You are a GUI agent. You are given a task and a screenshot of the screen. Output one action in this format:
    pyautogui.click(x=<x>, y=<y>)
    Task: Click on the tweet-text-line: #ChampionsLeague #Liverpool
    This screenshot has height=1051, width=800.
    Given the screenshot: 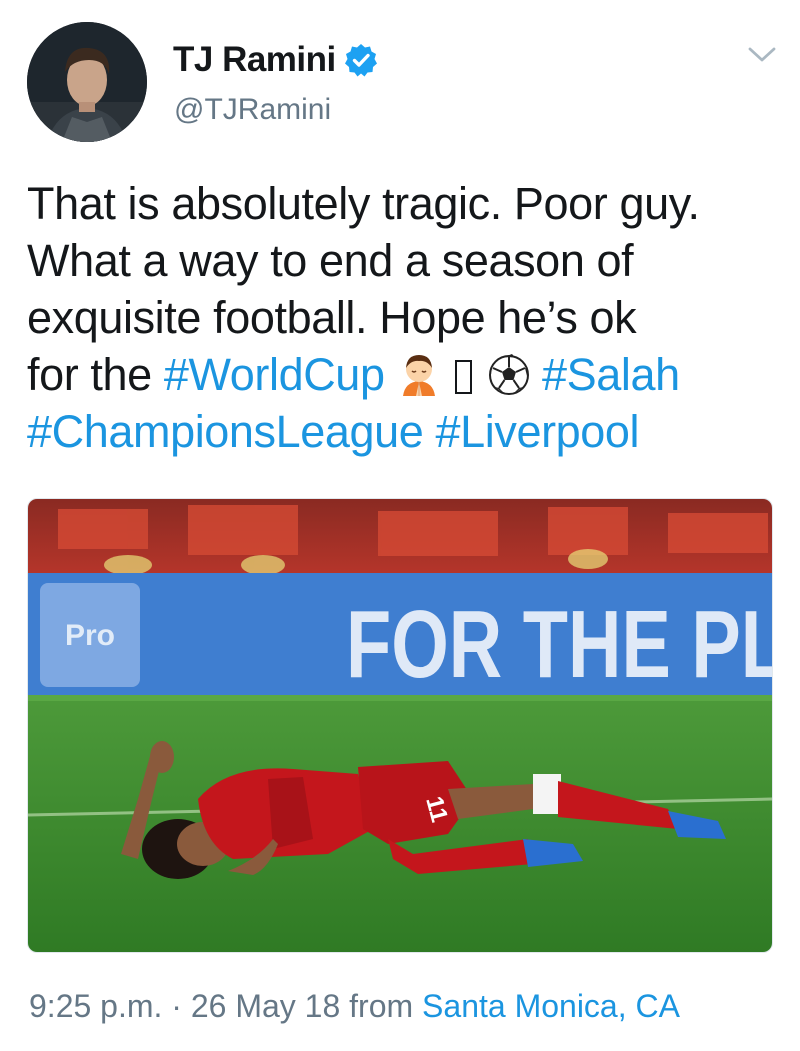 What is the action you would take?
    pyautogui.click(x=404, y=431)
    